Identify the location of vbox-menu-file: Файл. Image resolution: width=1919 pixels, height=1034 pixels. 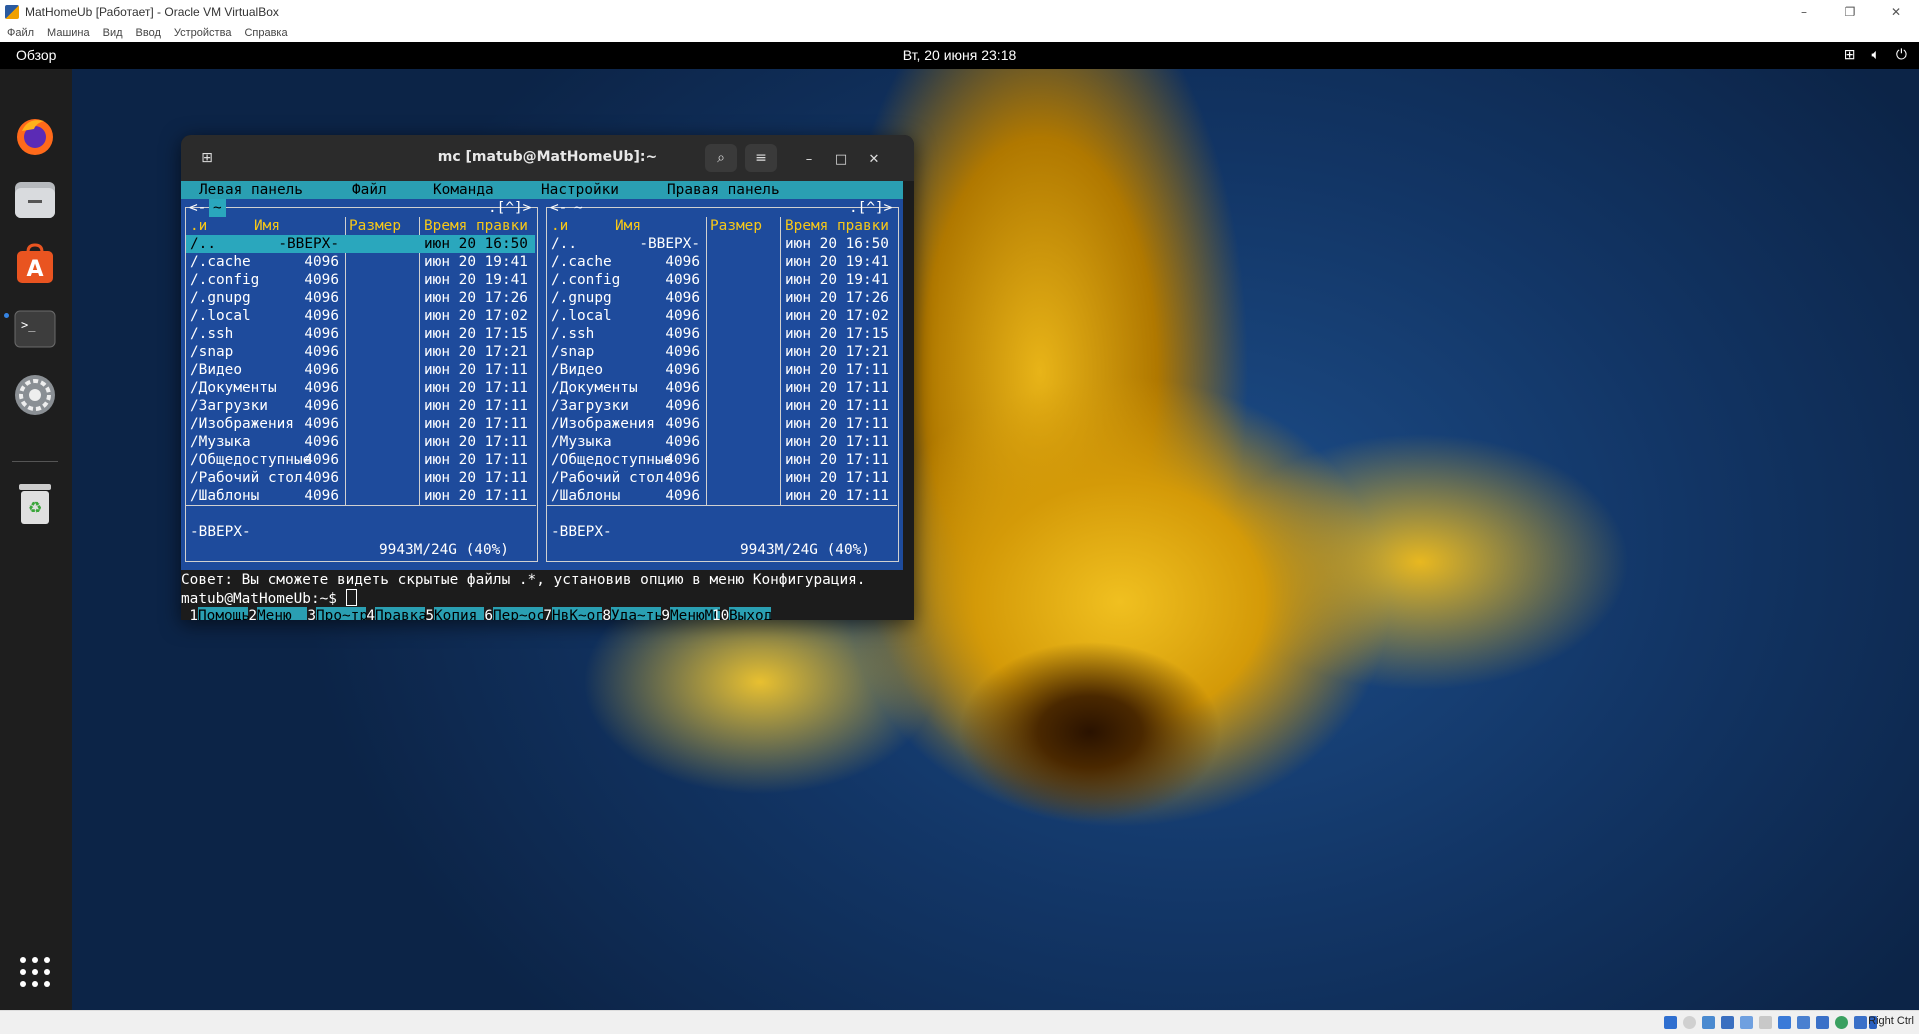
(20, 33).